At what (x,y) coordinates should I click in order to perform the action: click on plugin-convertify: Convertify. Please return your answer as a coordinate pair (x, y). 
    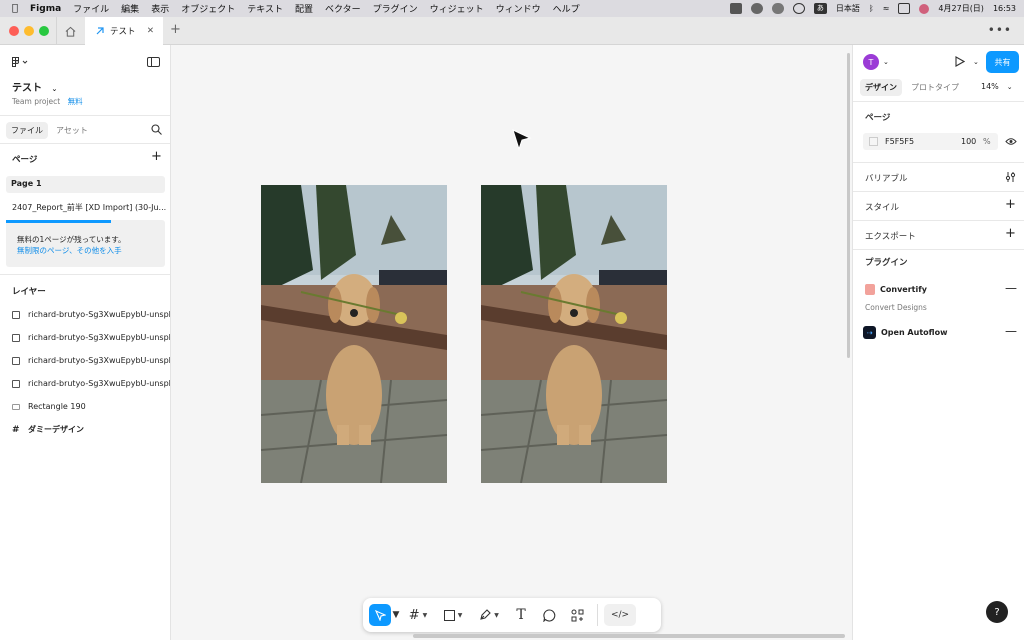
    Looking at the image, I should click on (896, 289).